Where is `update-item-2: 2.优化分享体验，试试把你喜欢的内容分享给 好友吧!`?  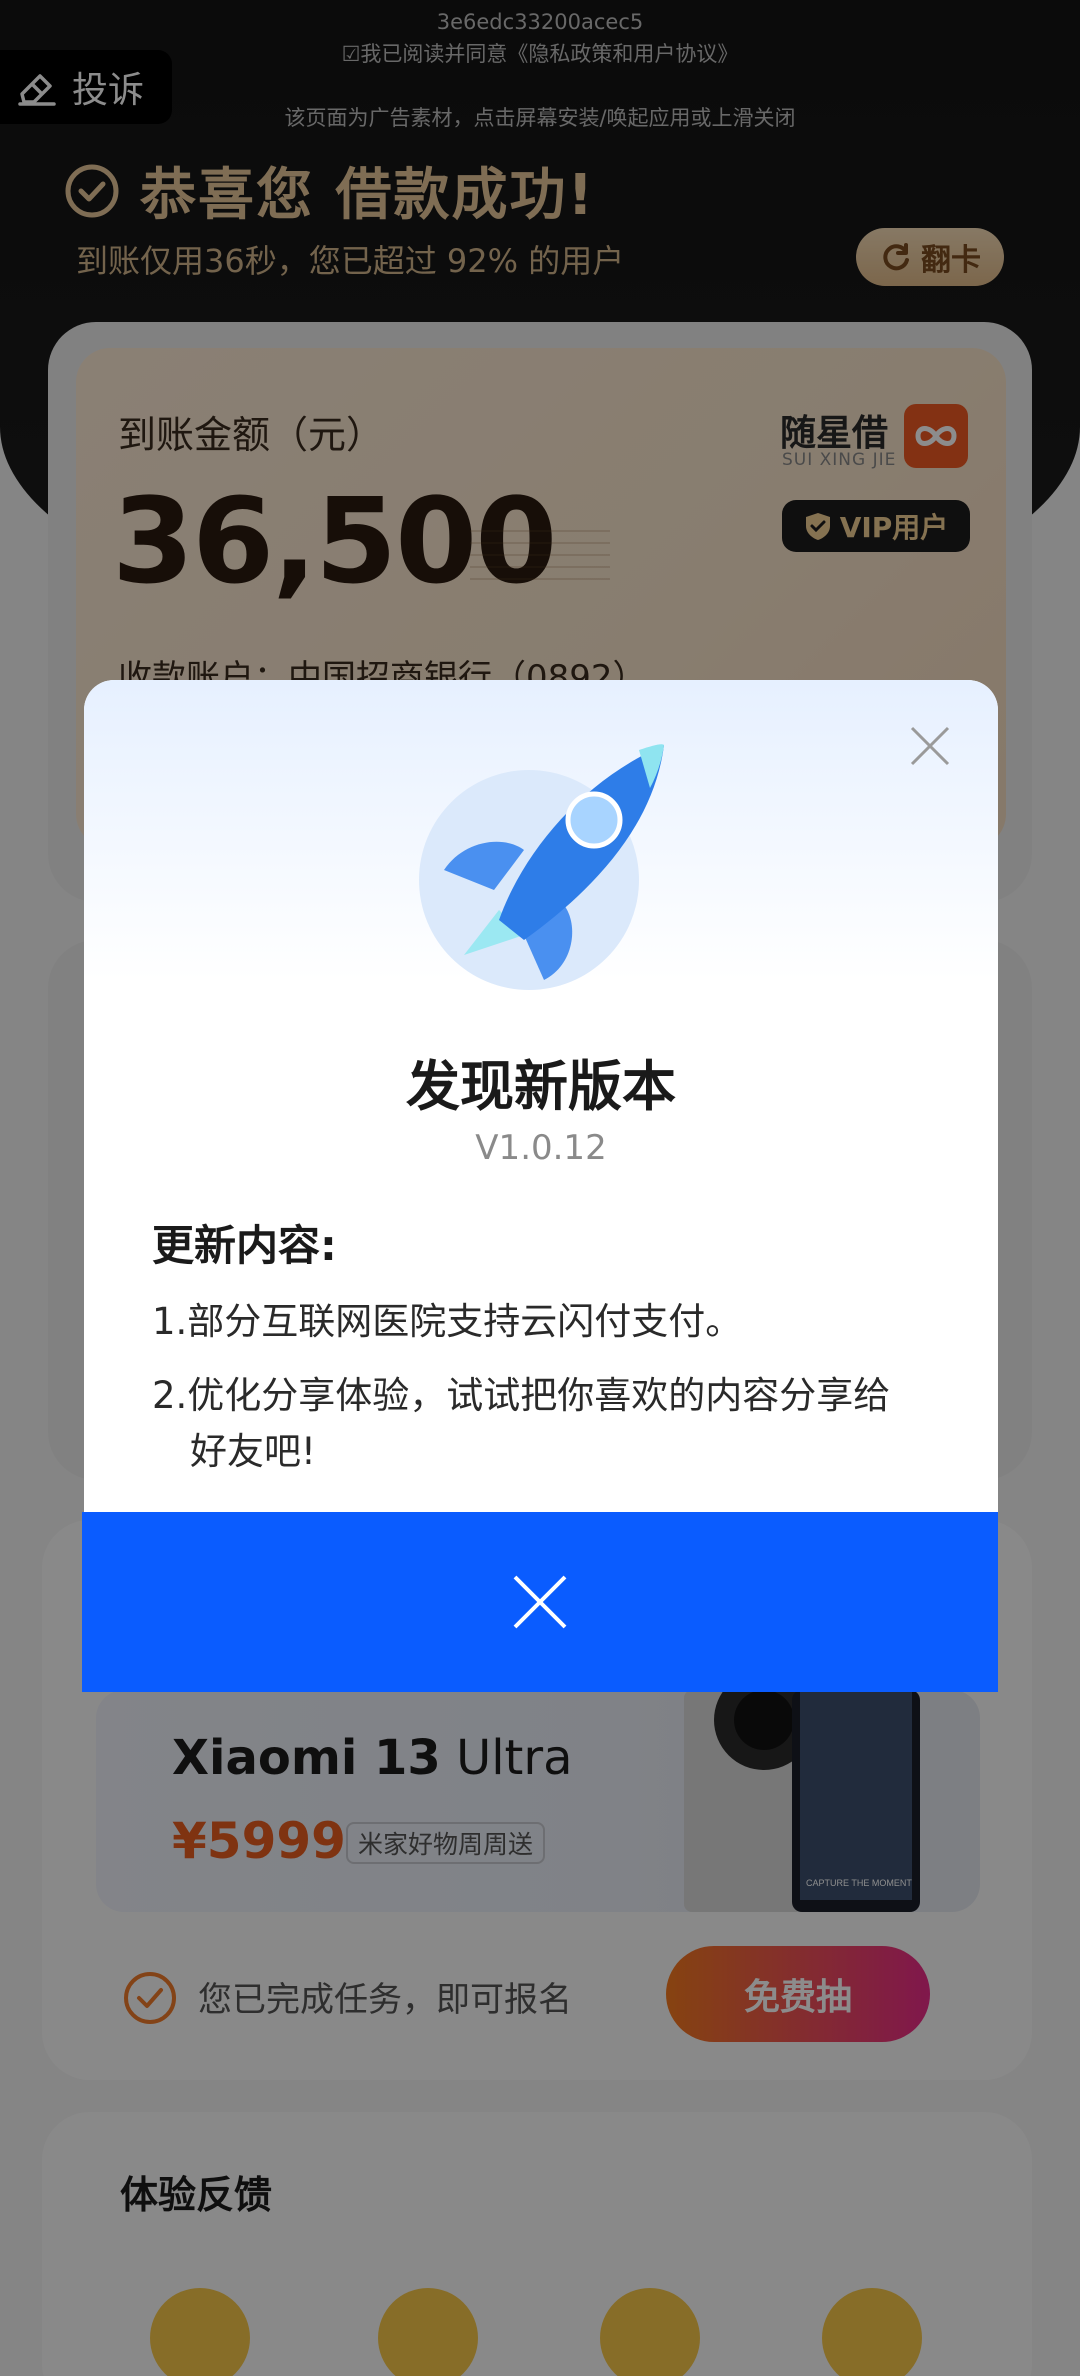
update-item-2: 2.优化分享体验，试试把你喜欢的内容分享给 好友吧! is located at coordinates (552, 1424).